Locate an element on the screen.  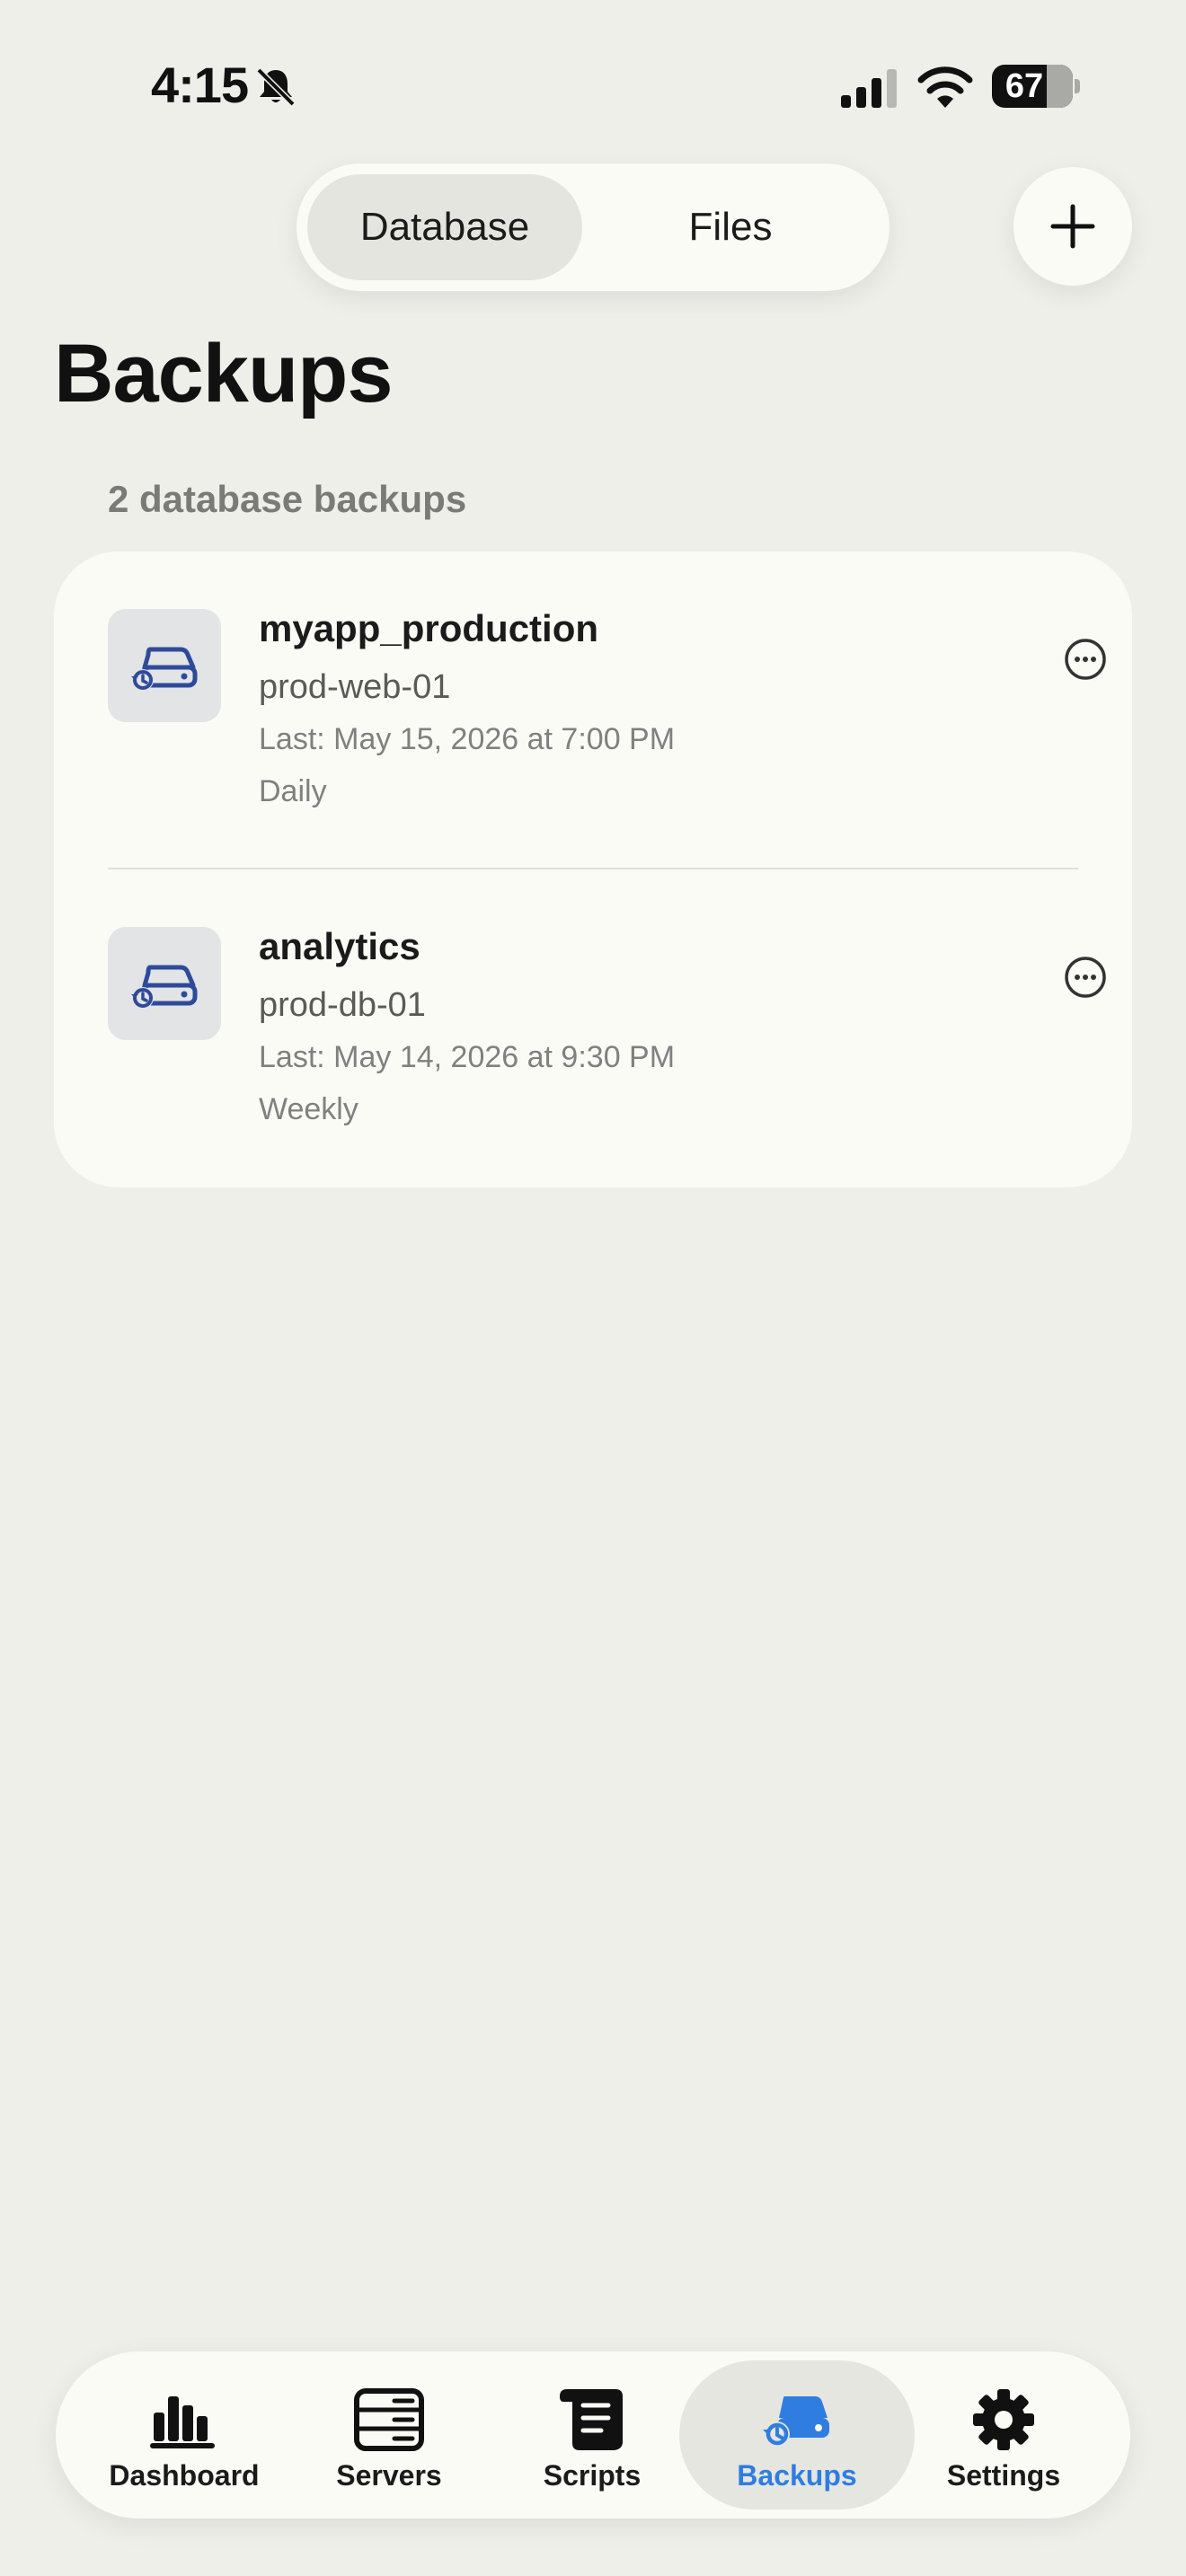
tab-settings: Settings is located at coordinates (1003, 2435).